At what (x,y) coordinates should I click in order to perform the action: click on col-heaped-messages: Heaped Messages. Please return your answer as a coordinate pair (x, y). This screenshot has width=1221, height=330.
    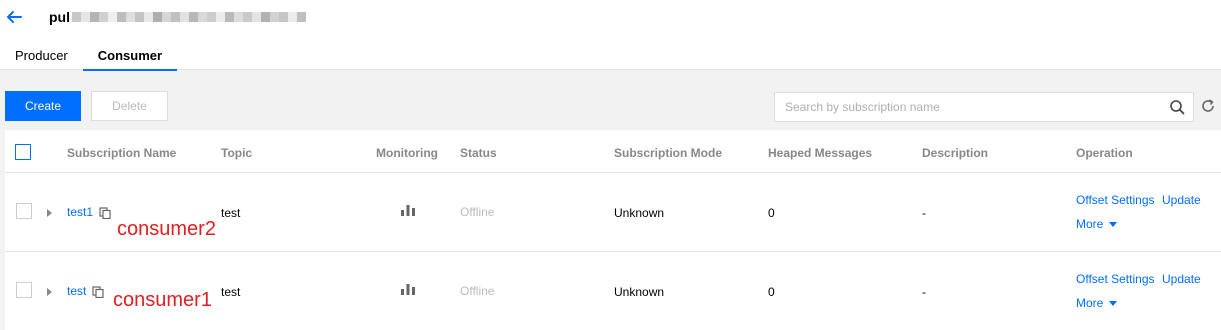
    Looking at the image, I should click on (820, 153).